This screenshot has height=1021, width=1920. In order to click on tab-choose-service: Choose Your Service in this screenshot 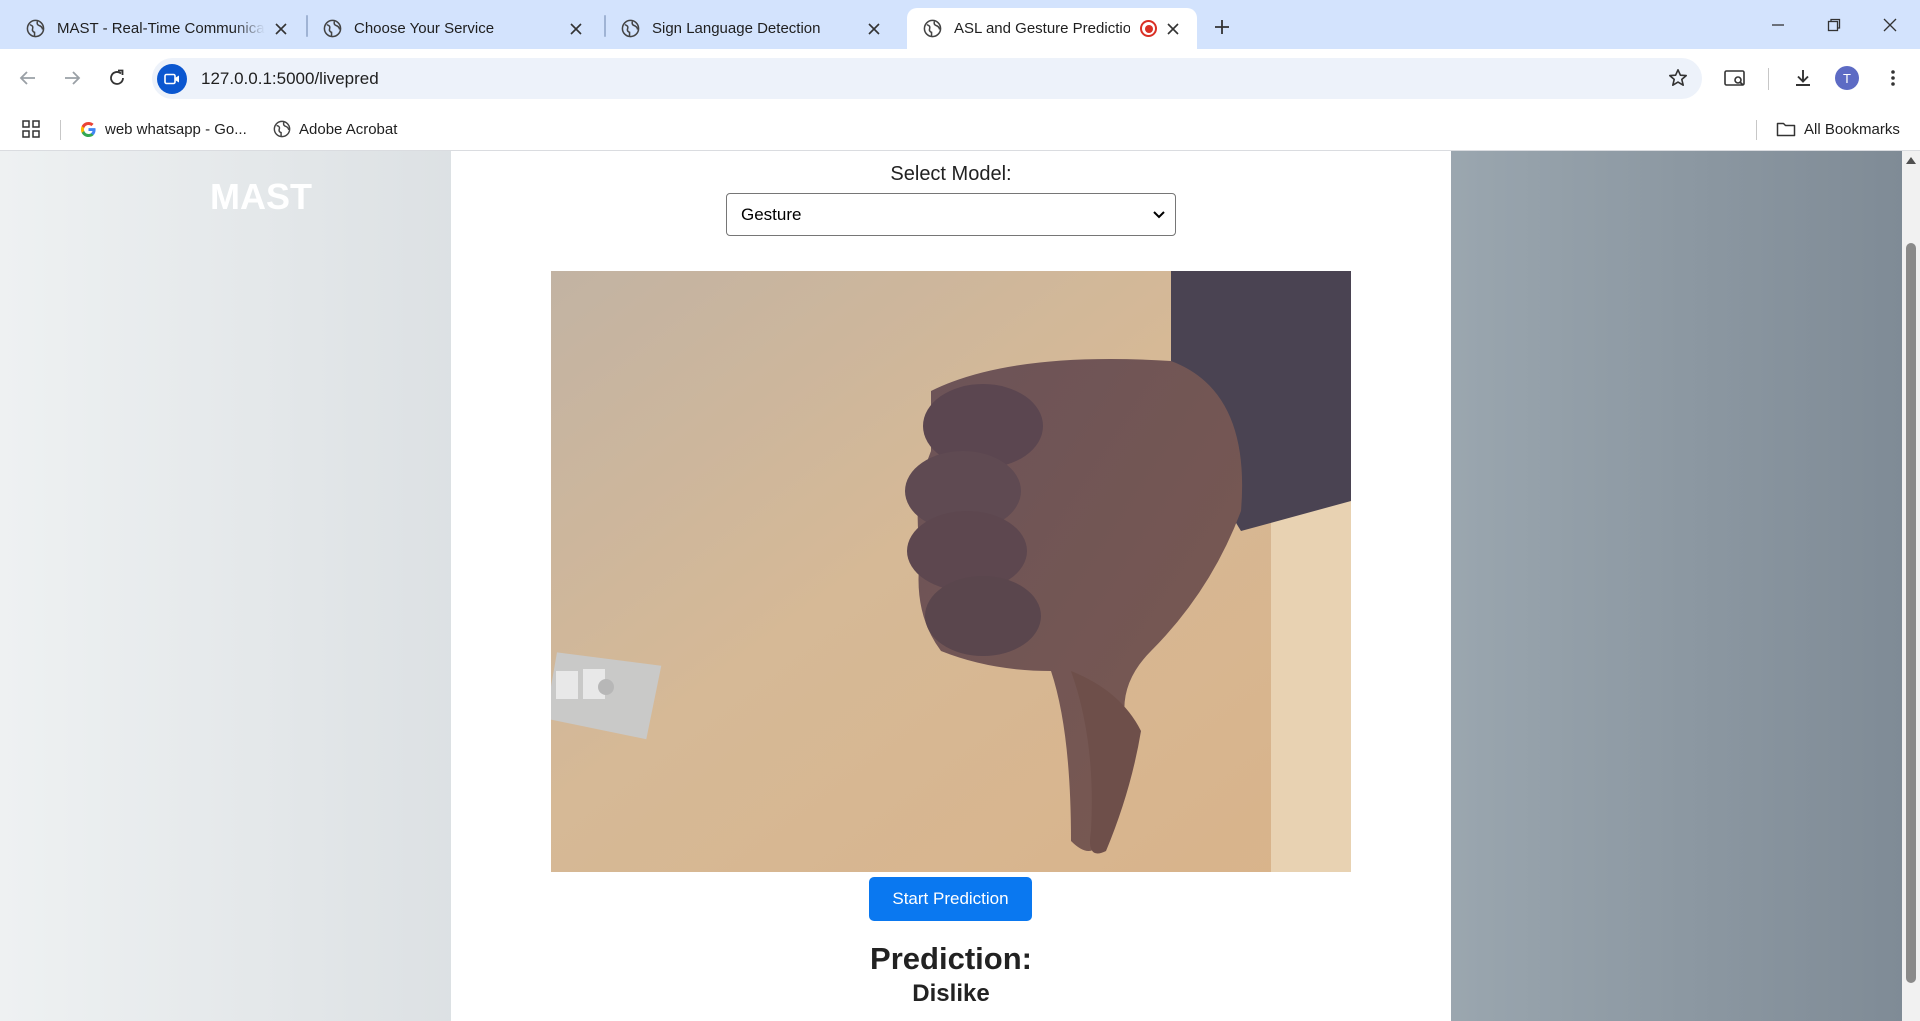, I will do `click(448, 28)`.